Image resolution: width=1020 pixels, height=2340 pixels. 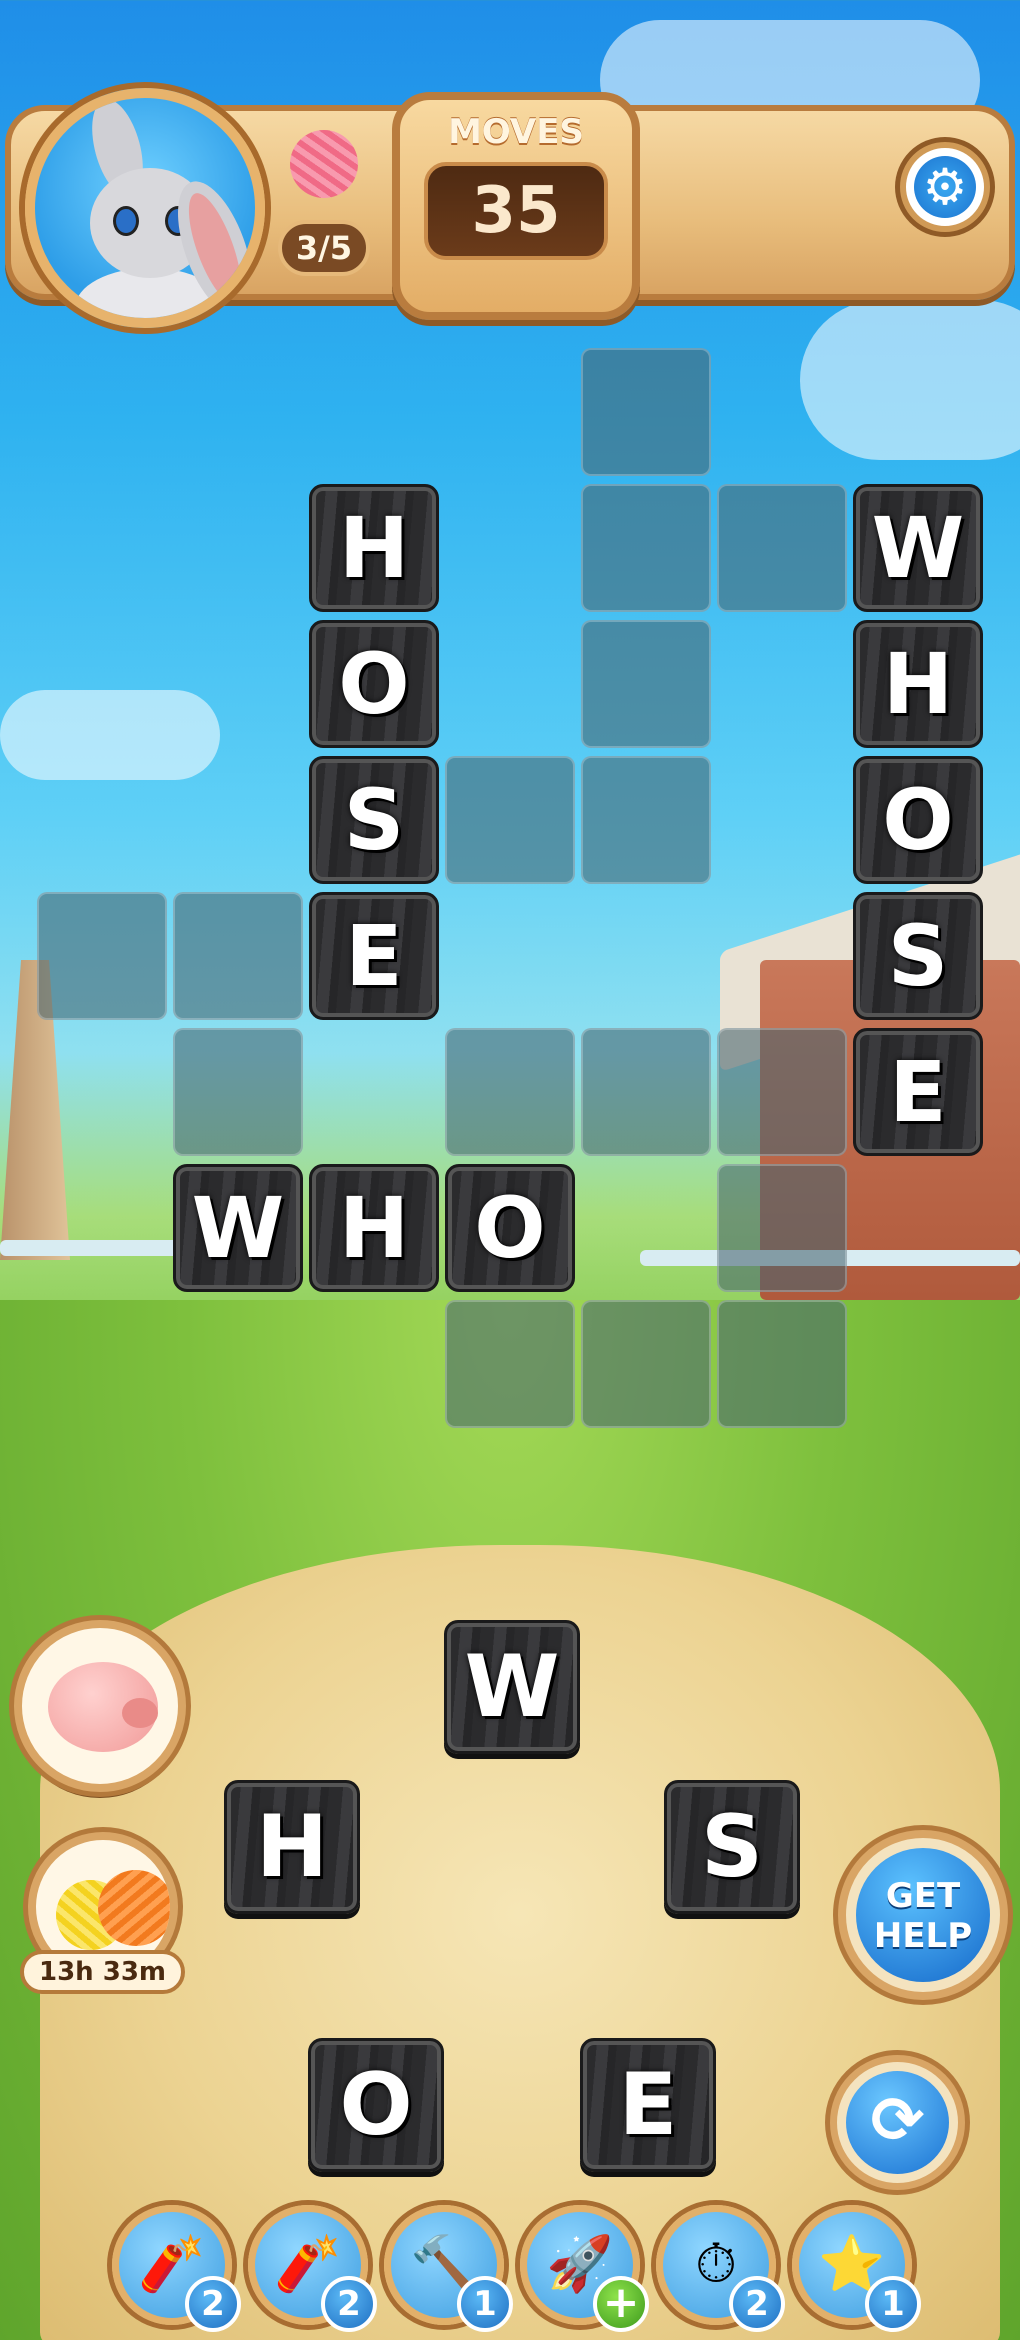 I want to click on goal-progress: 3/5, so click(x=324, y=248).